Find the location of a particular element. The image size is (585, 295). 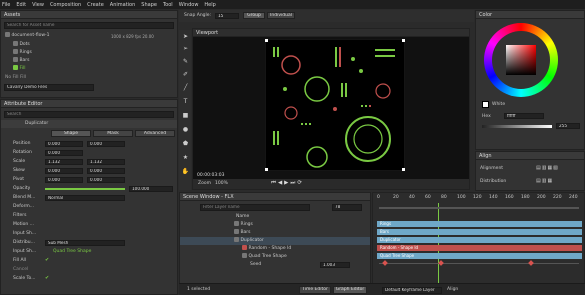

tool-strip is located at coordinates (185, 110).